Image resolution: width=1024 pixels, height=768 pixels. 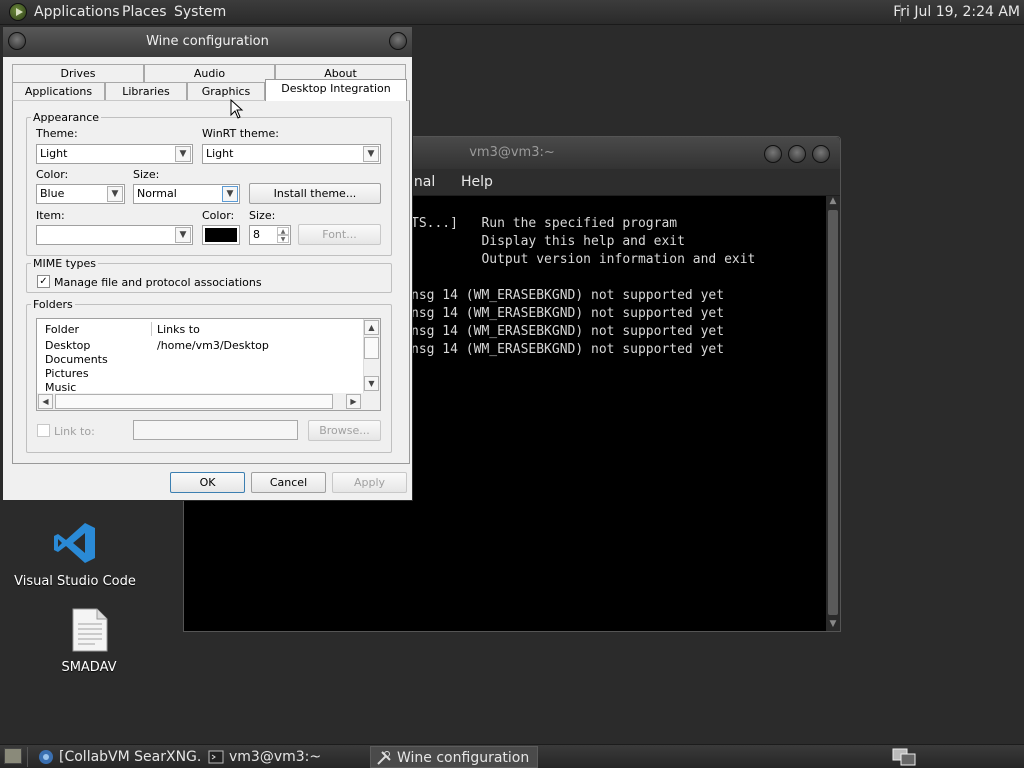 I want to click on menu-help: Help, so click(x=477, y=182).